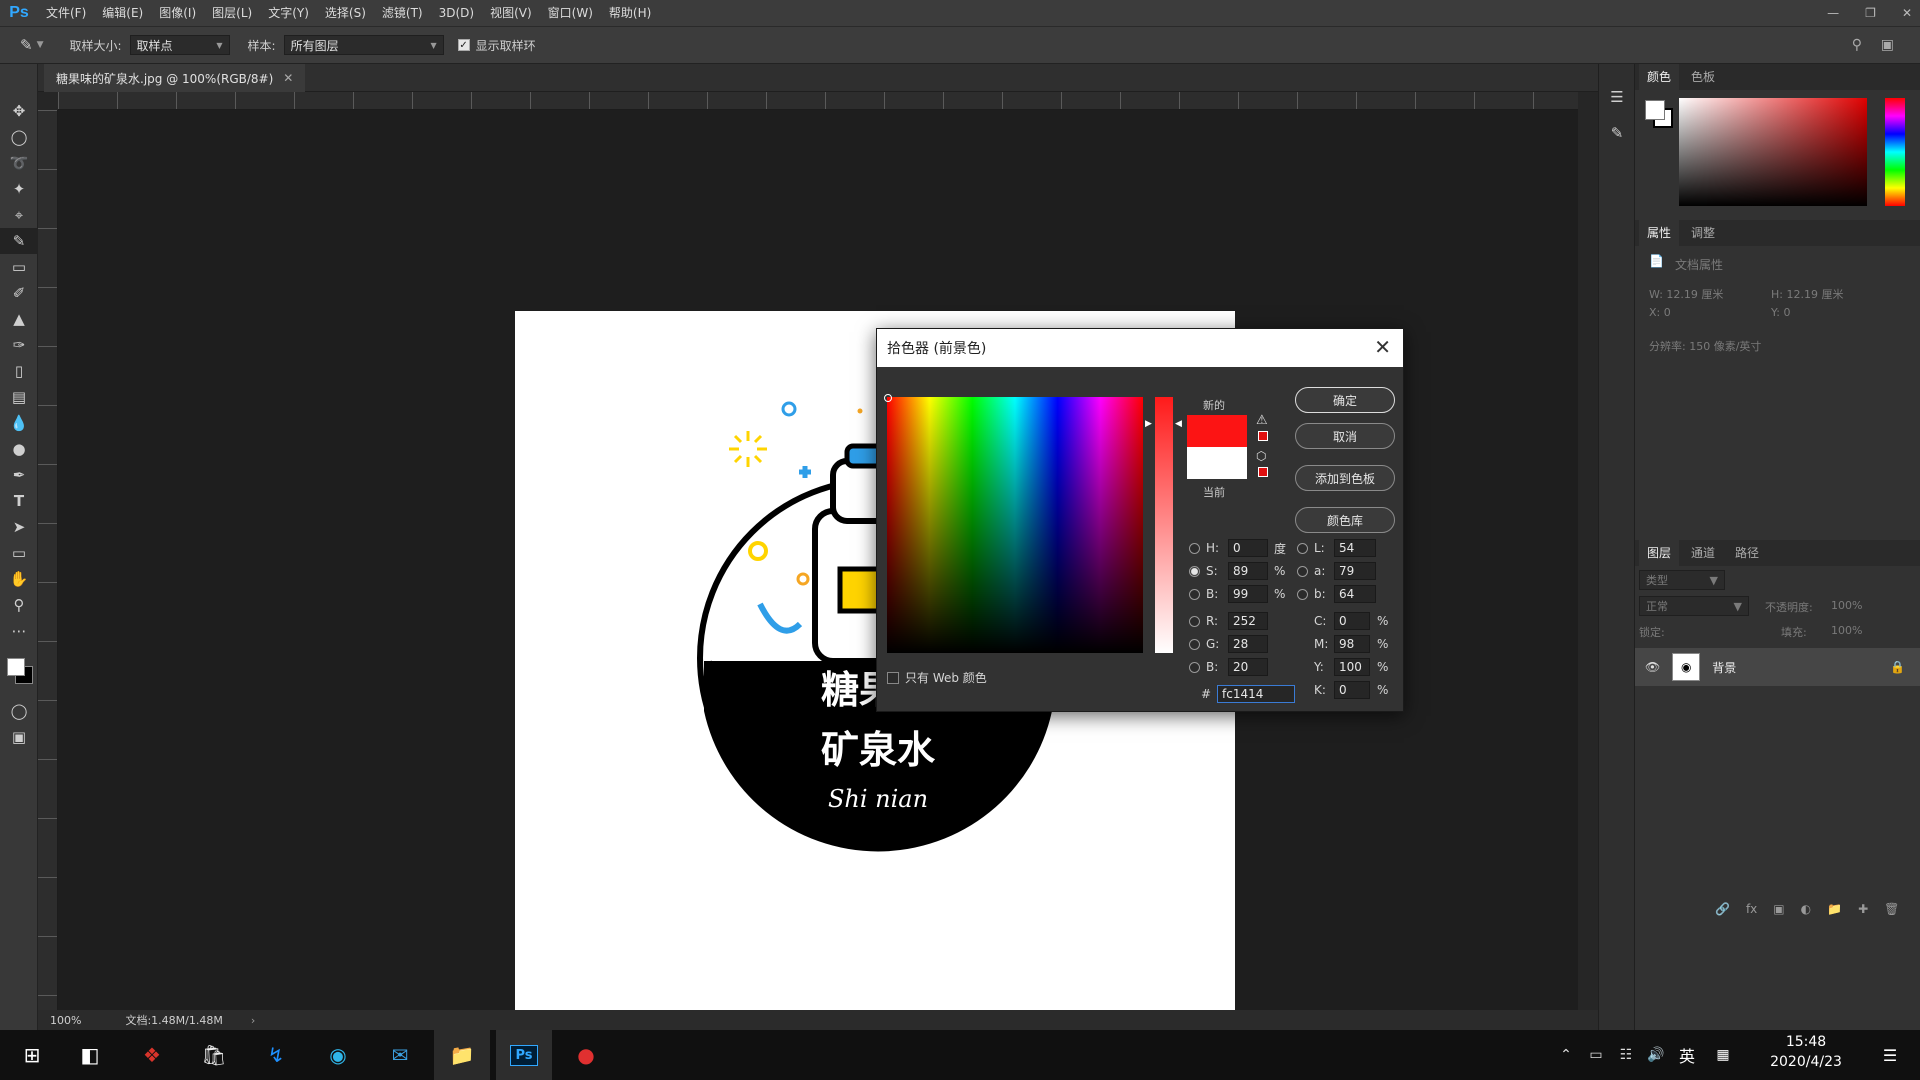  Describe the element at coordinates (1248, 621) in the screenshot. I see `red-input: 252` at that location.